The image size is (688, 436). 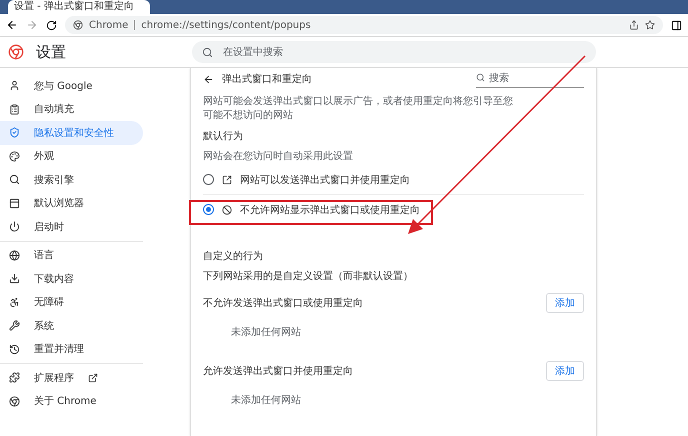 What do you see at coordinates (530, 79) in the screenshot?
I see `search-field: 搜索` at bounding box center [530, 79].